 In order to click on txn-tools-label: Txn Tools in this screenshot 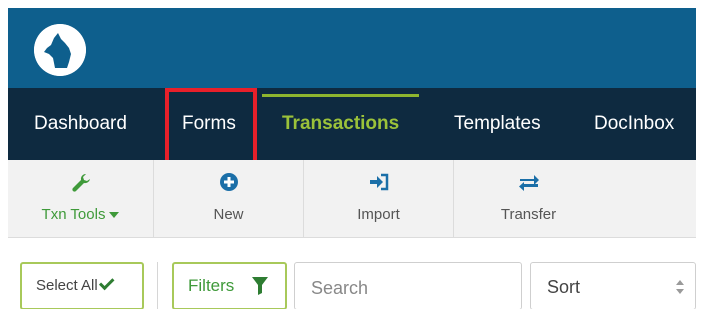, I will do `click(73, 214)`.